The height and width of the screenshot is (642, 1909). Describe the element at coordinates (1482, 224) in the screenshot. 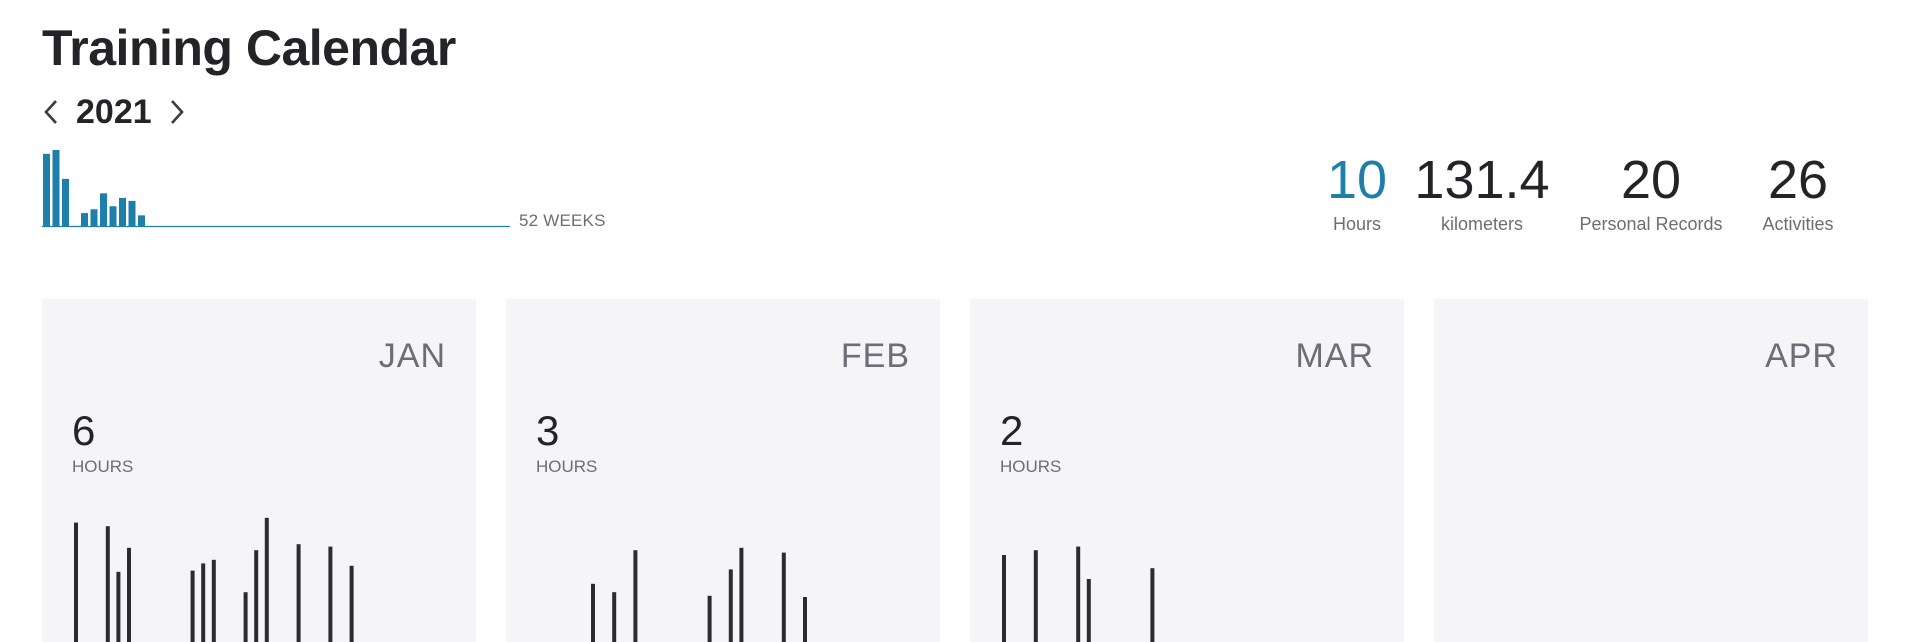

I see `stat-distance-label: kilometers` at that location.